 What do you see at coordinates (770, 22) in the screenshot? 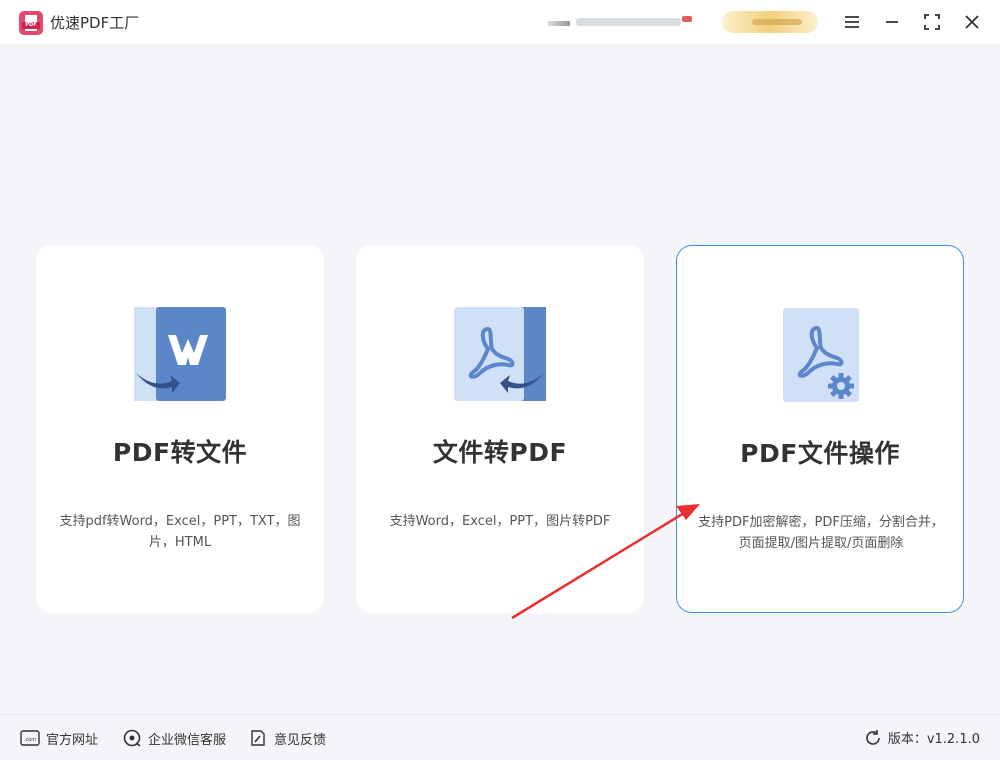
I see `vip-button` at bounding box center [770, 22].